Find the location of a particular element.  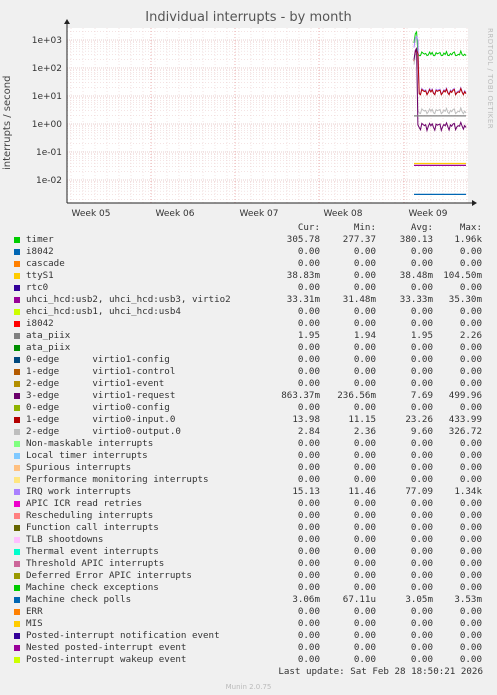

series-name: Function call interrupts is located at coordinates (92, 527).